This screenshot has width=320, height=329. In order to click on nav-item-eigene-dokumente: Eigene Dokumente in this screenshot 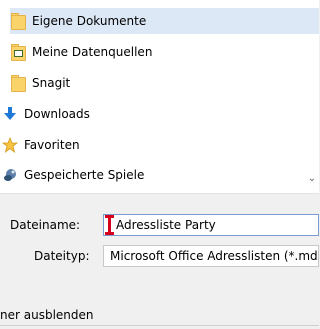, I will do `click(164, 21)`.